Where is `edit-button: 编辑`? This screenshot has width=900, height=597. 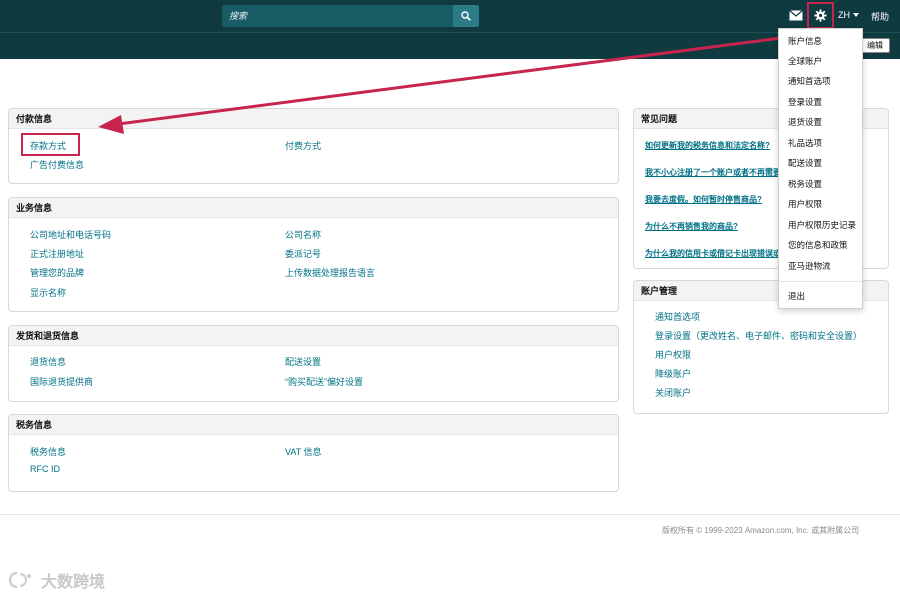 edit-button: 编辑 is located at coordinates (875, 45).